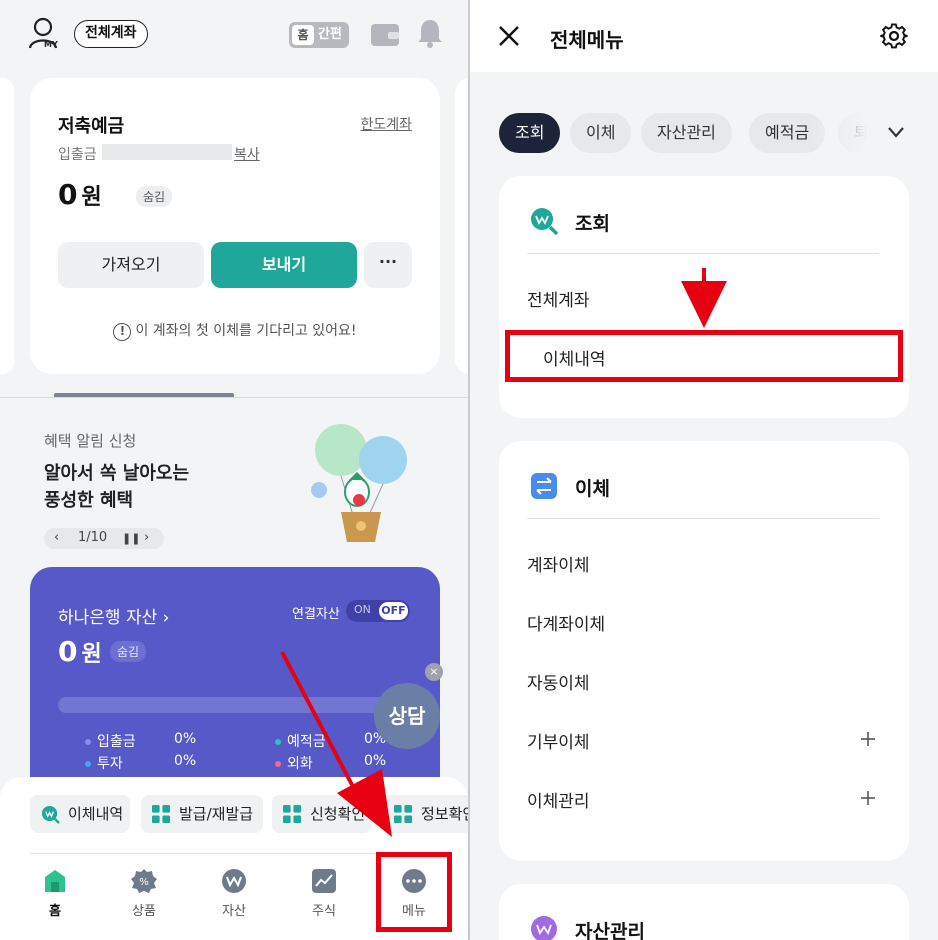 This screenshot has height=940, width=938. Describe the element at coordinates (558, 681) in the screenshot. I see `menu-item-auto-transfer: 자동이체` at that location.